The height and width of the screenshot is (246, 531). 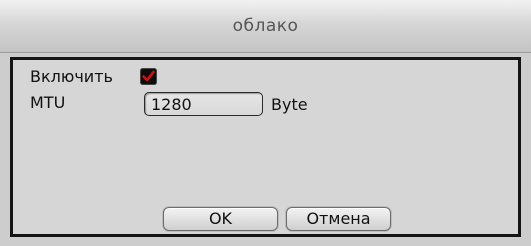 I want to click on dialog-title: облако, so click(x=265, y=26).